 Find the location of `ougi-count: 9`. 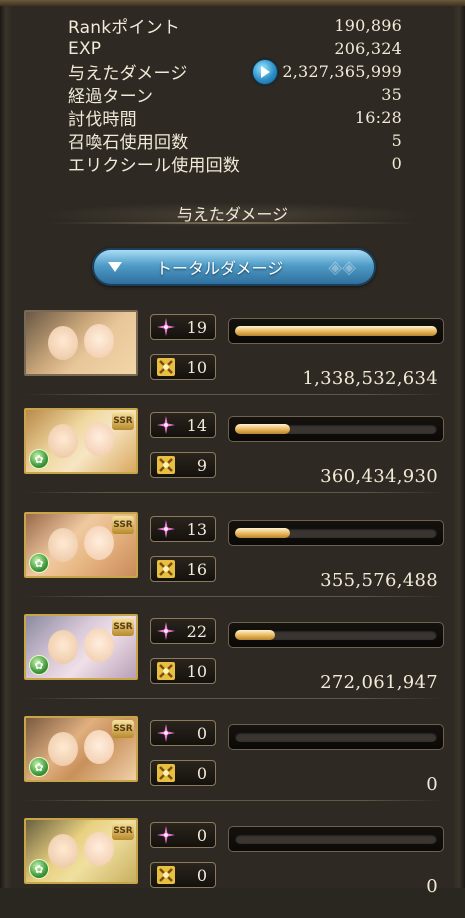

ougi-count: 9 is located at coordinates (201, 465).